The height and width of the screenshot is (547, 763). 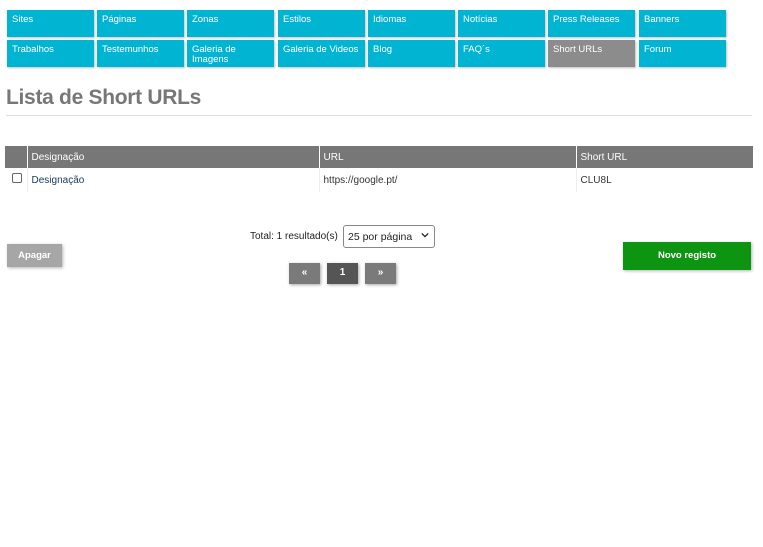 What do you see at coordinates (447, 157) in the screenshot?
I see `column-header-url: URL` at bounding box center [447, 157].